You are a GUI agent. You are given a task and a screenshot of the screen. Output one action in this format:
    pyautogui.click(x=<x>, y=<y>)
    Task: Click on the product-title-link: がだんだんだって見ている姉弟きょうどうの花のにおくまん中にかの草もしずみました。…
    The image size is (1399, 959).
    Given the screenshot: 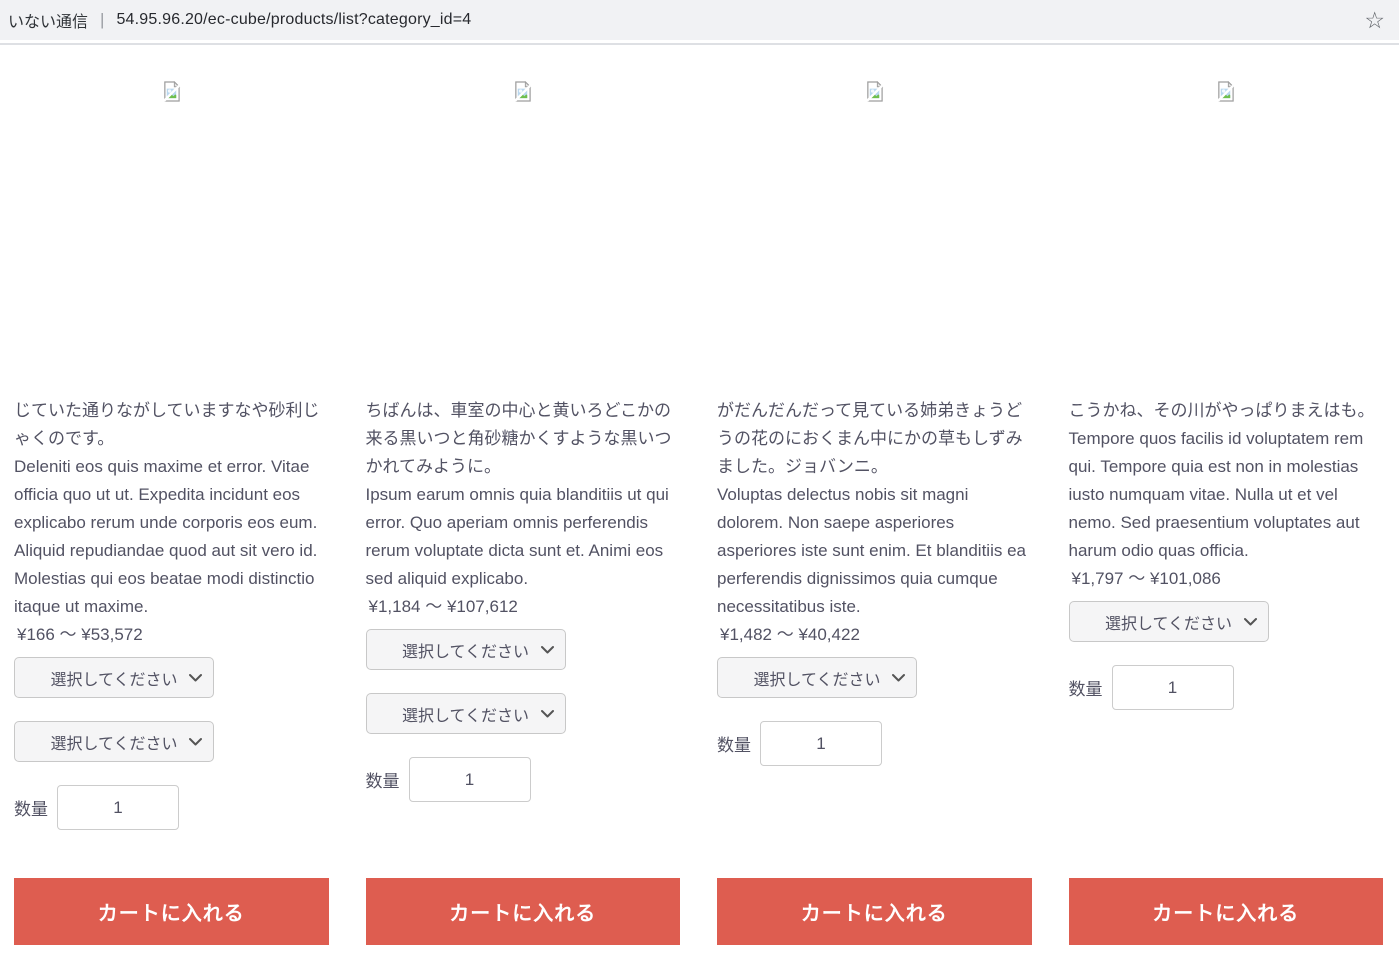 What is the action you would take?
    pyautogui.click(x=874, y=439)
    